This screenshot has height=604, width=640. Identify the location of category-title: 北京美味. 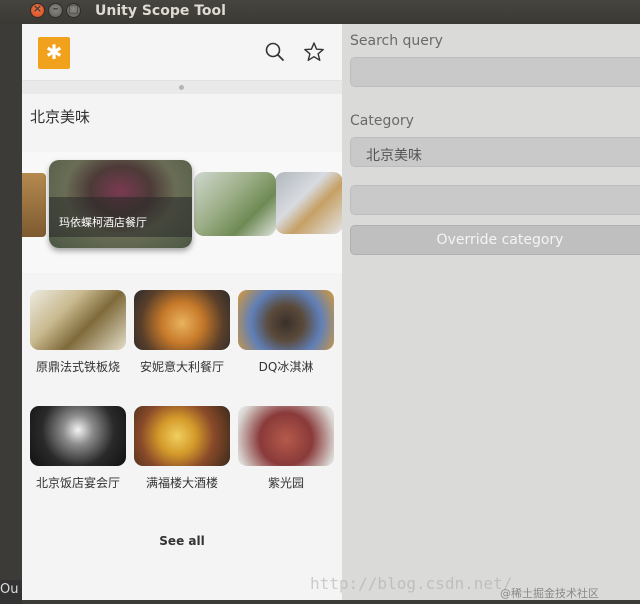
(60, 117).